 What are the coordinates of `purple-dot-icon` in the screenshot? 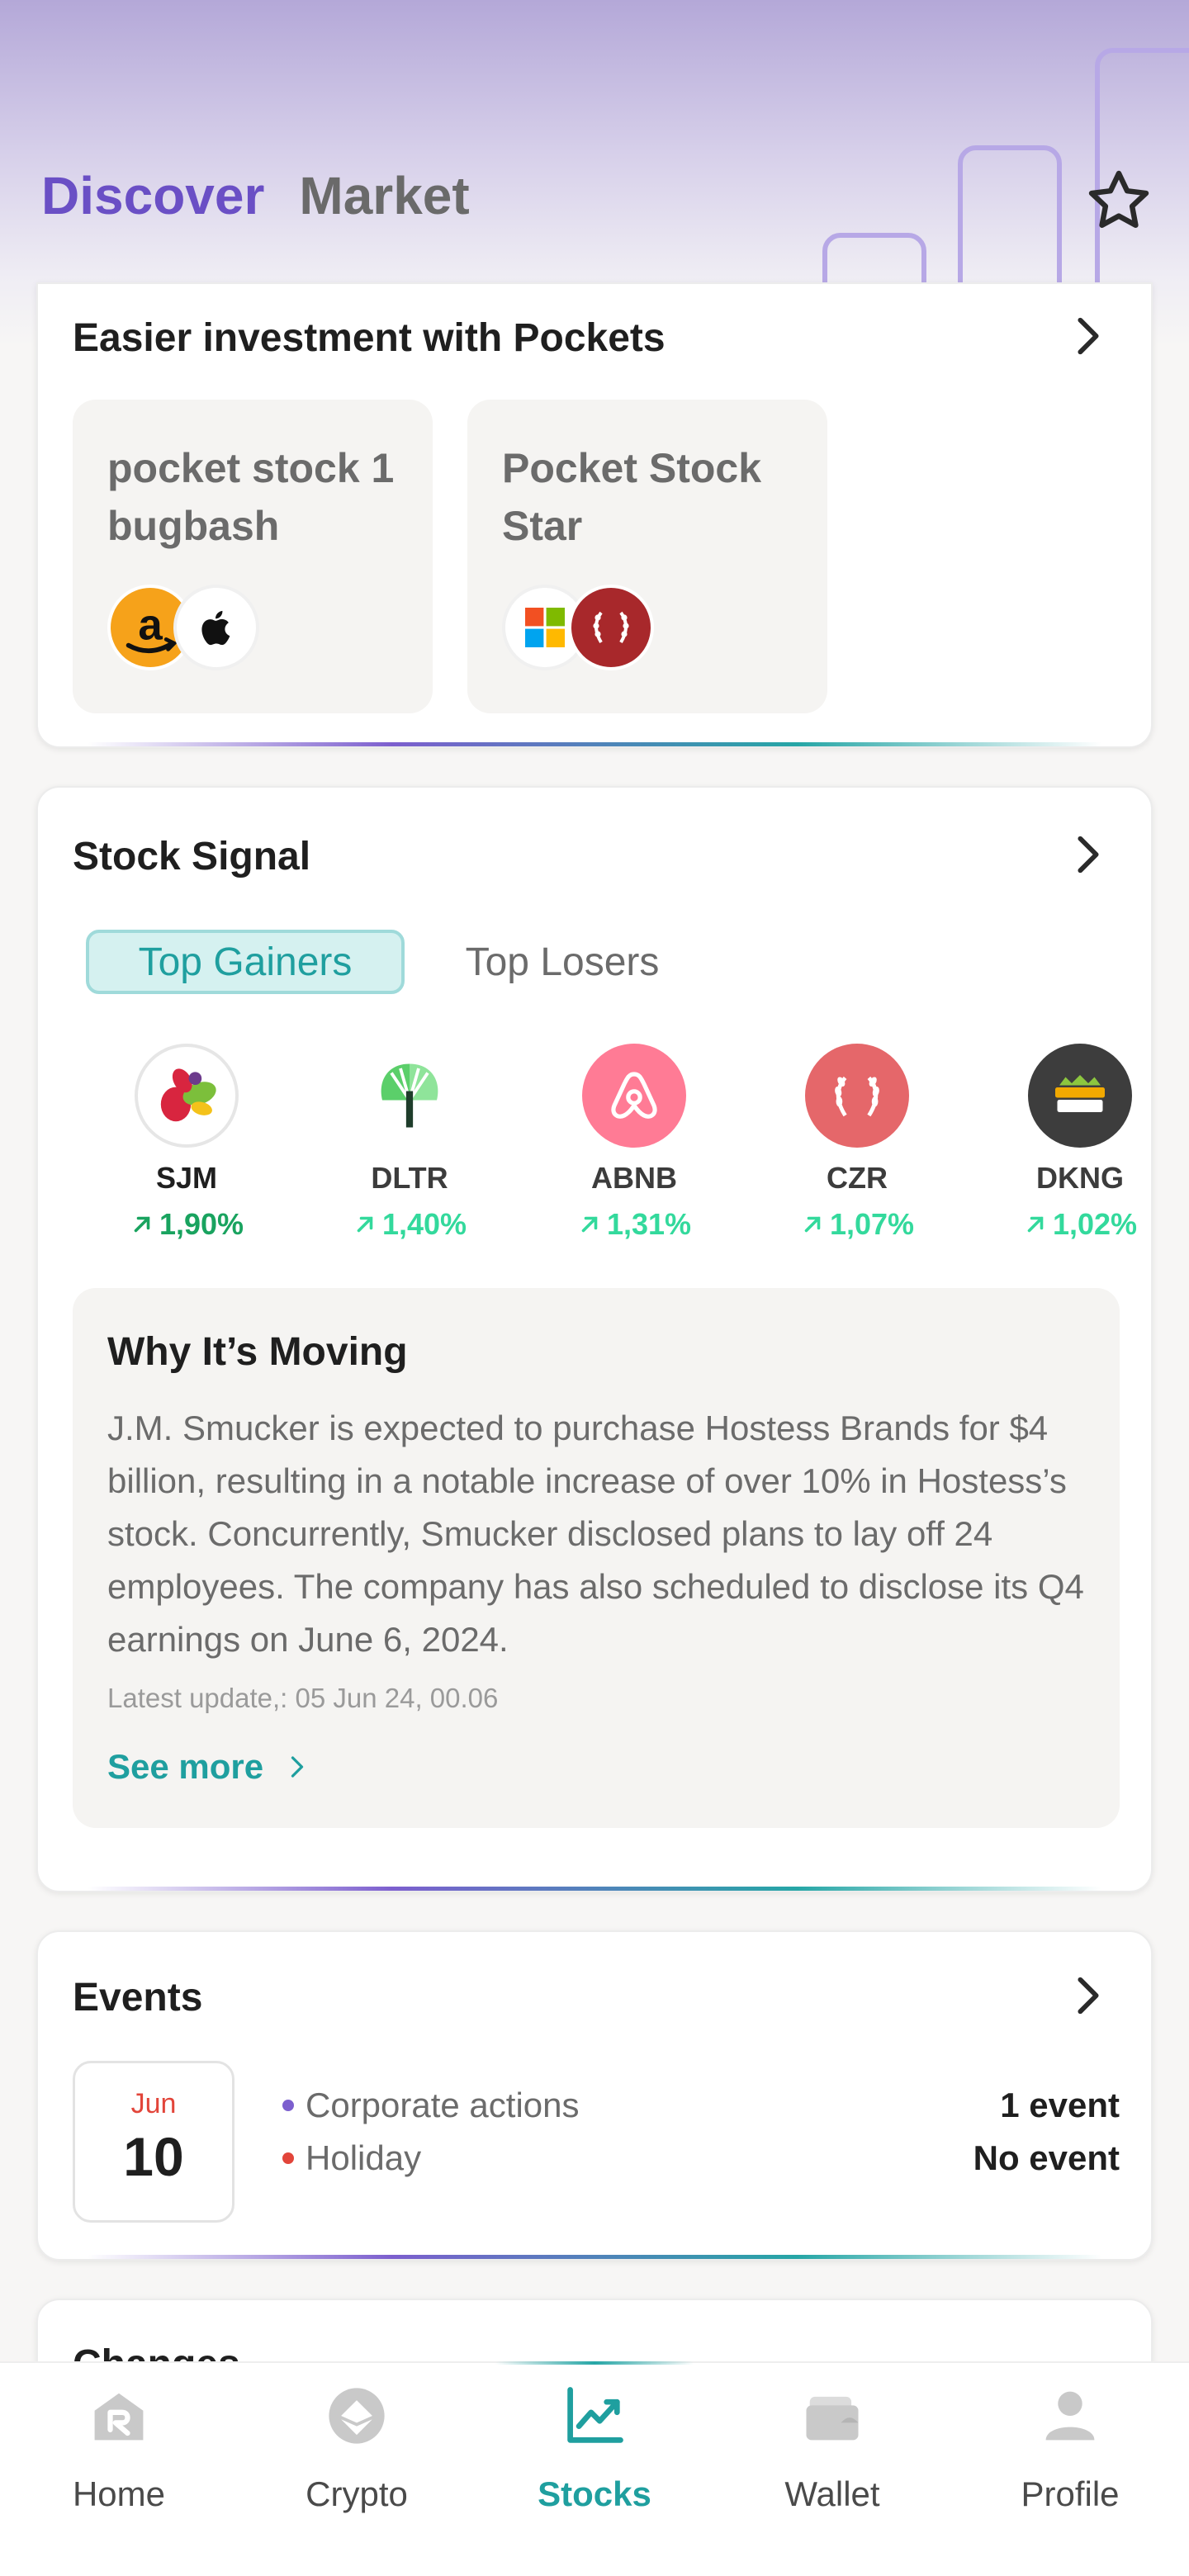 It's located at (288, 2105).